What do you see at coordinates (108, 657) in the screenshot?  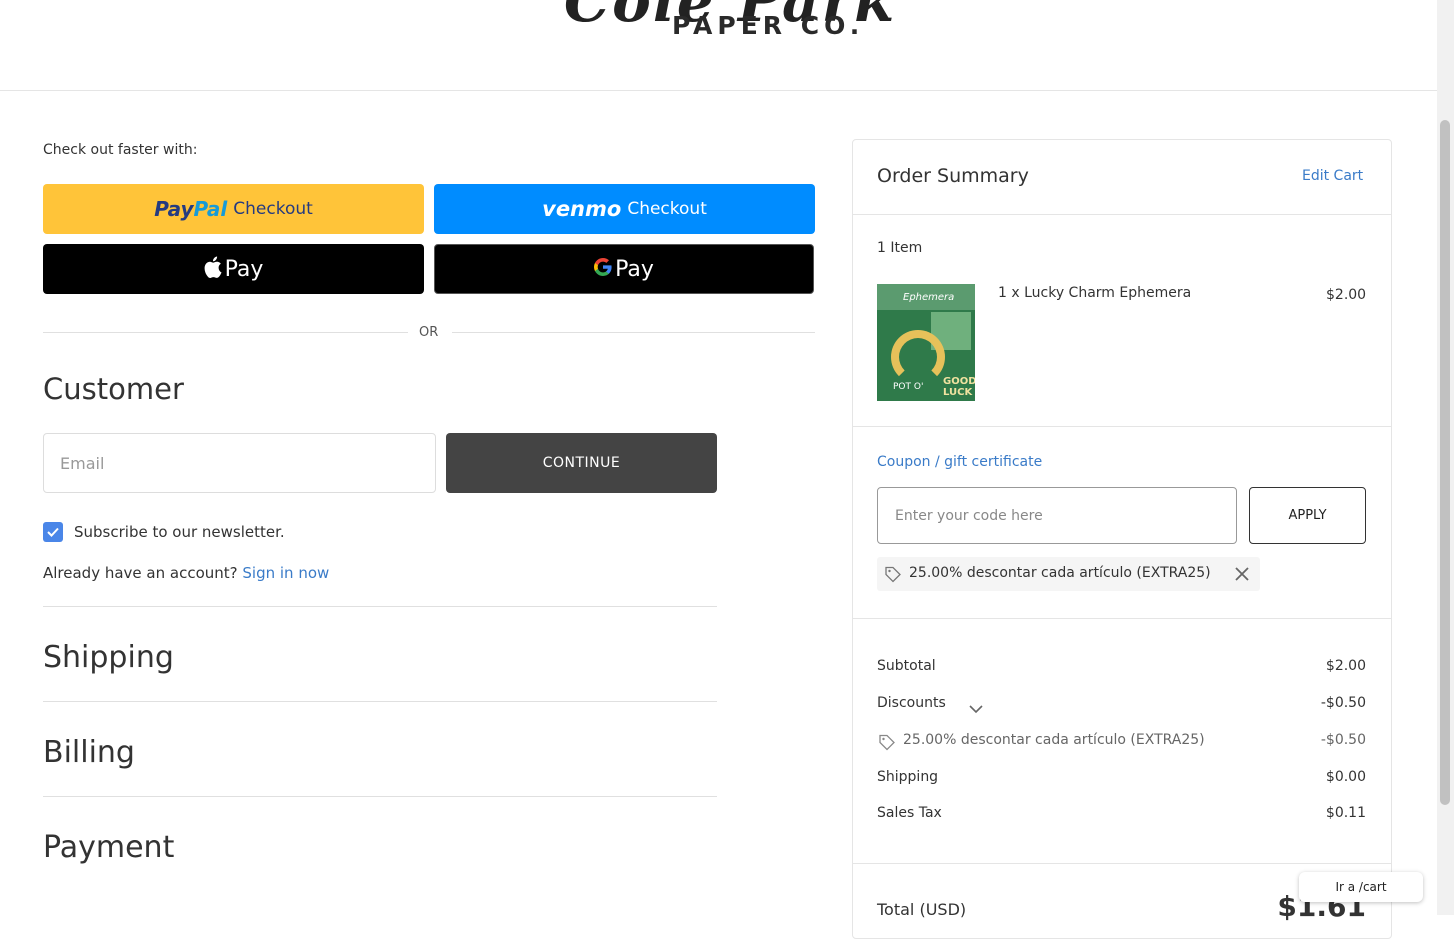 I see `shipping-heading: Shipping` at bounding box center [108, 657].